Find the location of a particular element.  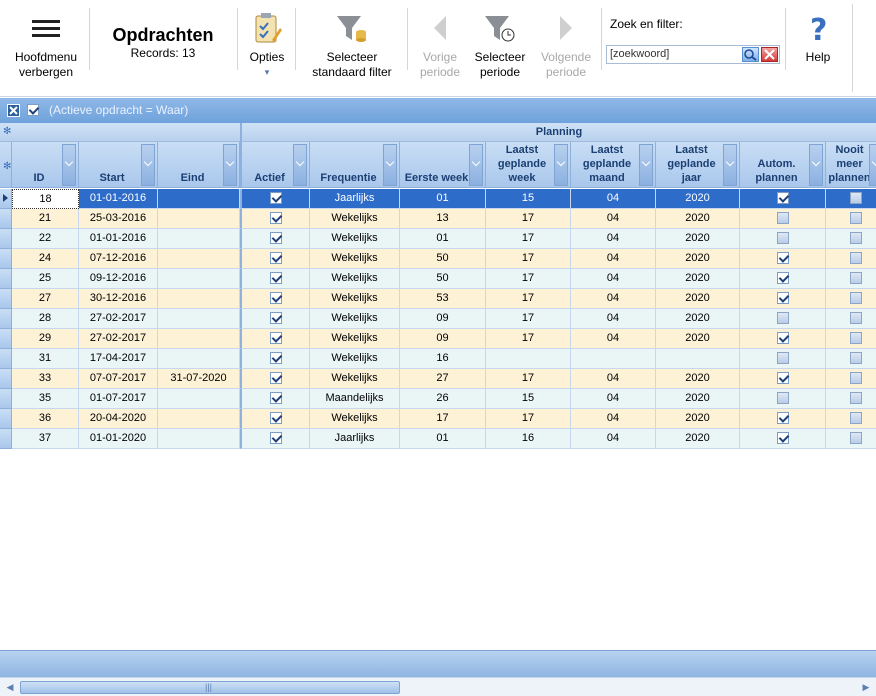

cell-eerste-week: 13 is located at coordinates (443, 219).